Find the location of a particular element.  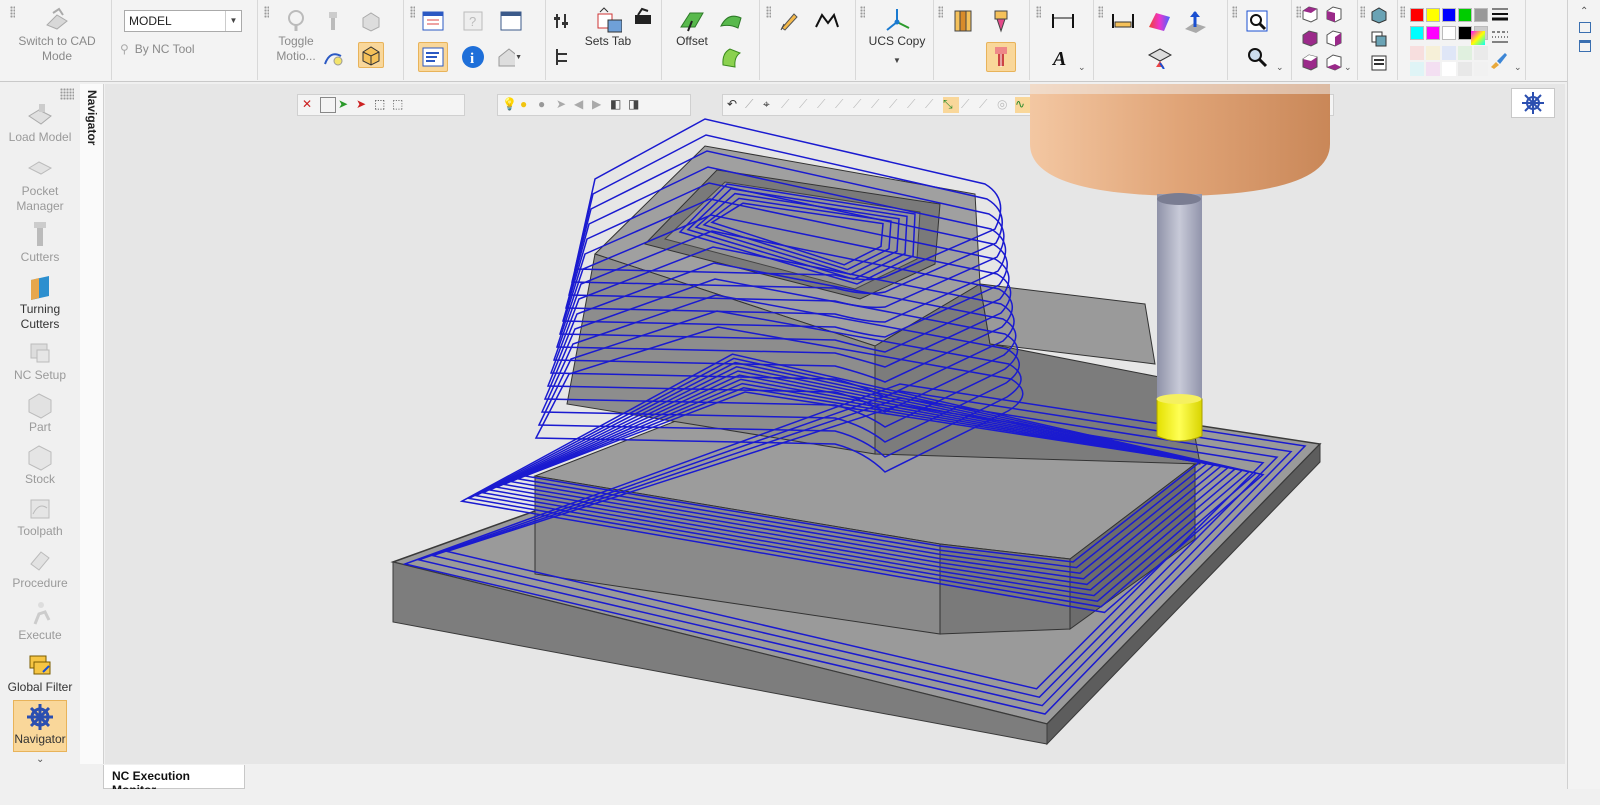

list-window-icon is located at coordinates (433, 21).